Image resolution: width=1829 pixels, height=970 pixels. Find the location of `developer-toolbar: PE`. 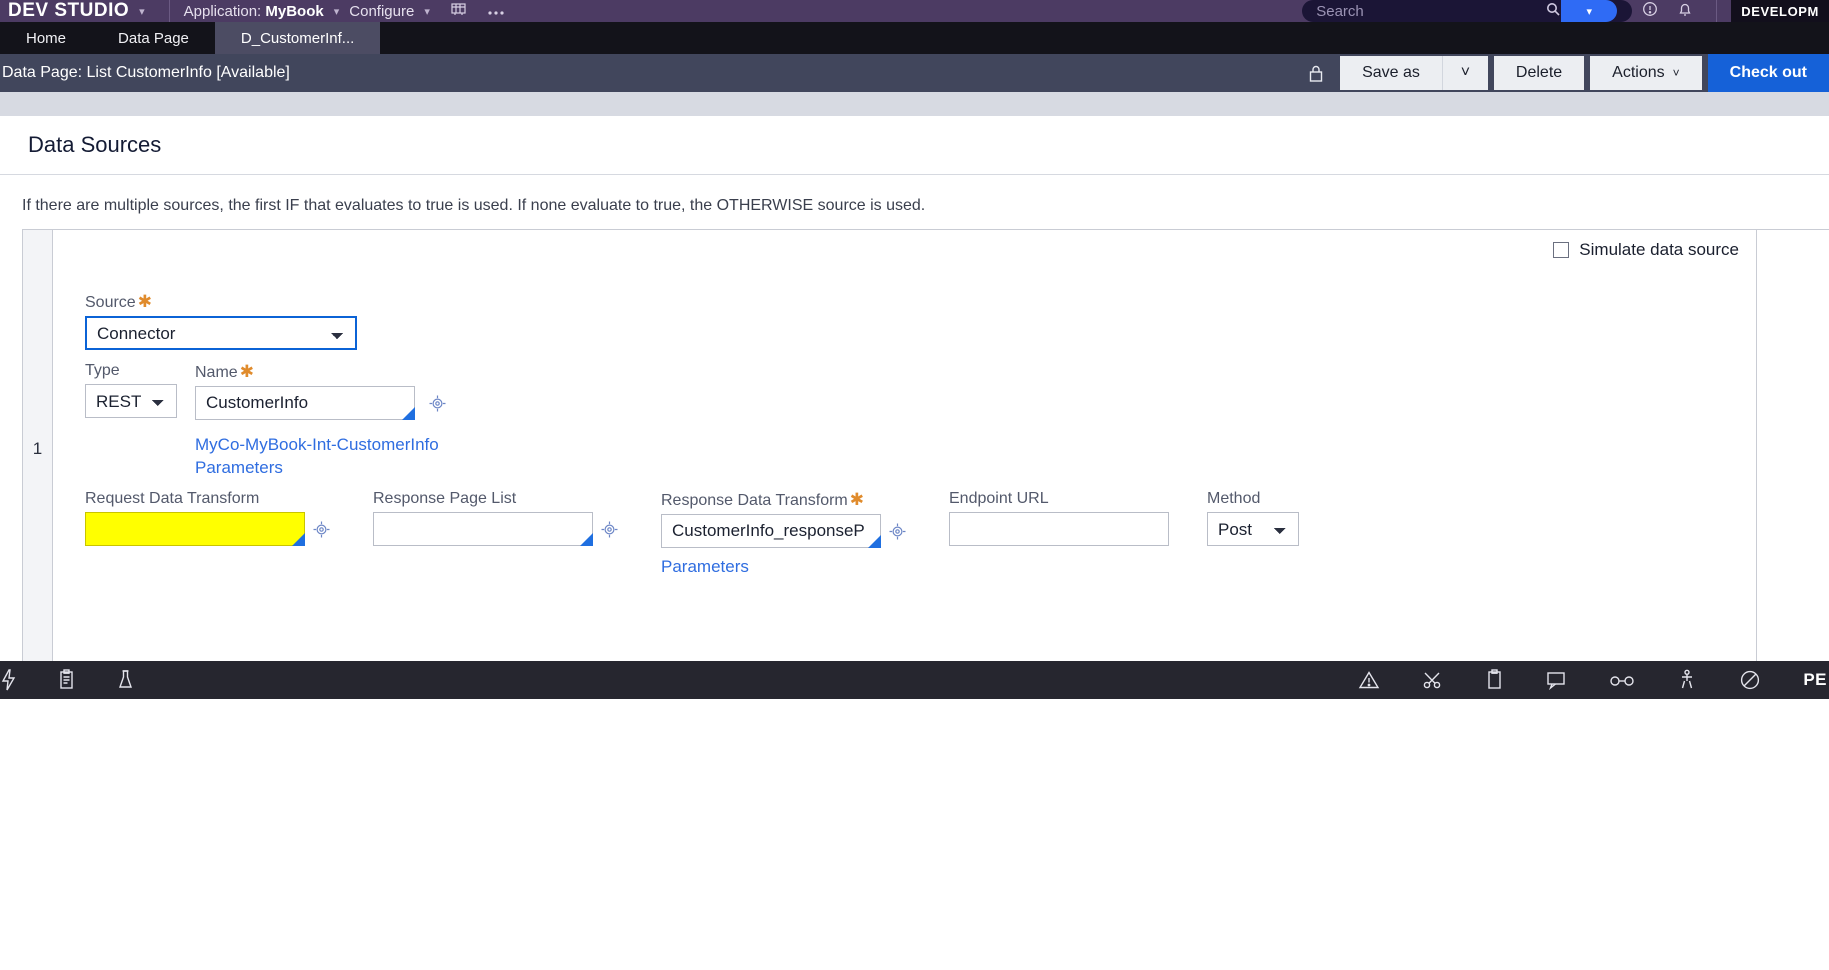

developer-toolbar: PE is located at coordinates (914, 680).